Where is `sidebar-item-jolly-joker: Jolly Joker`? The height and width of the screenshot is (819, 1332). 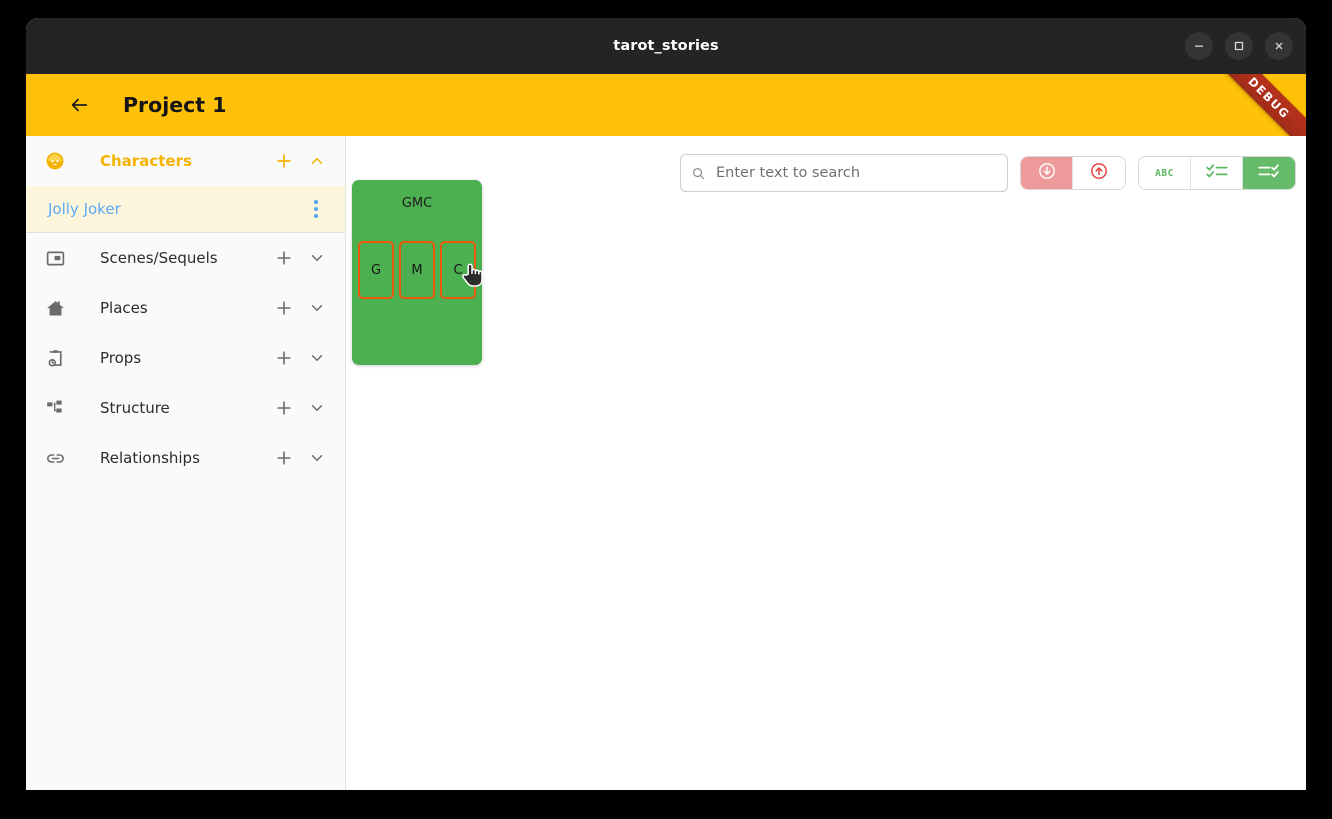
sidebar-item-jolly-joker: Jolly Joker is located at coordinates (185, 209).